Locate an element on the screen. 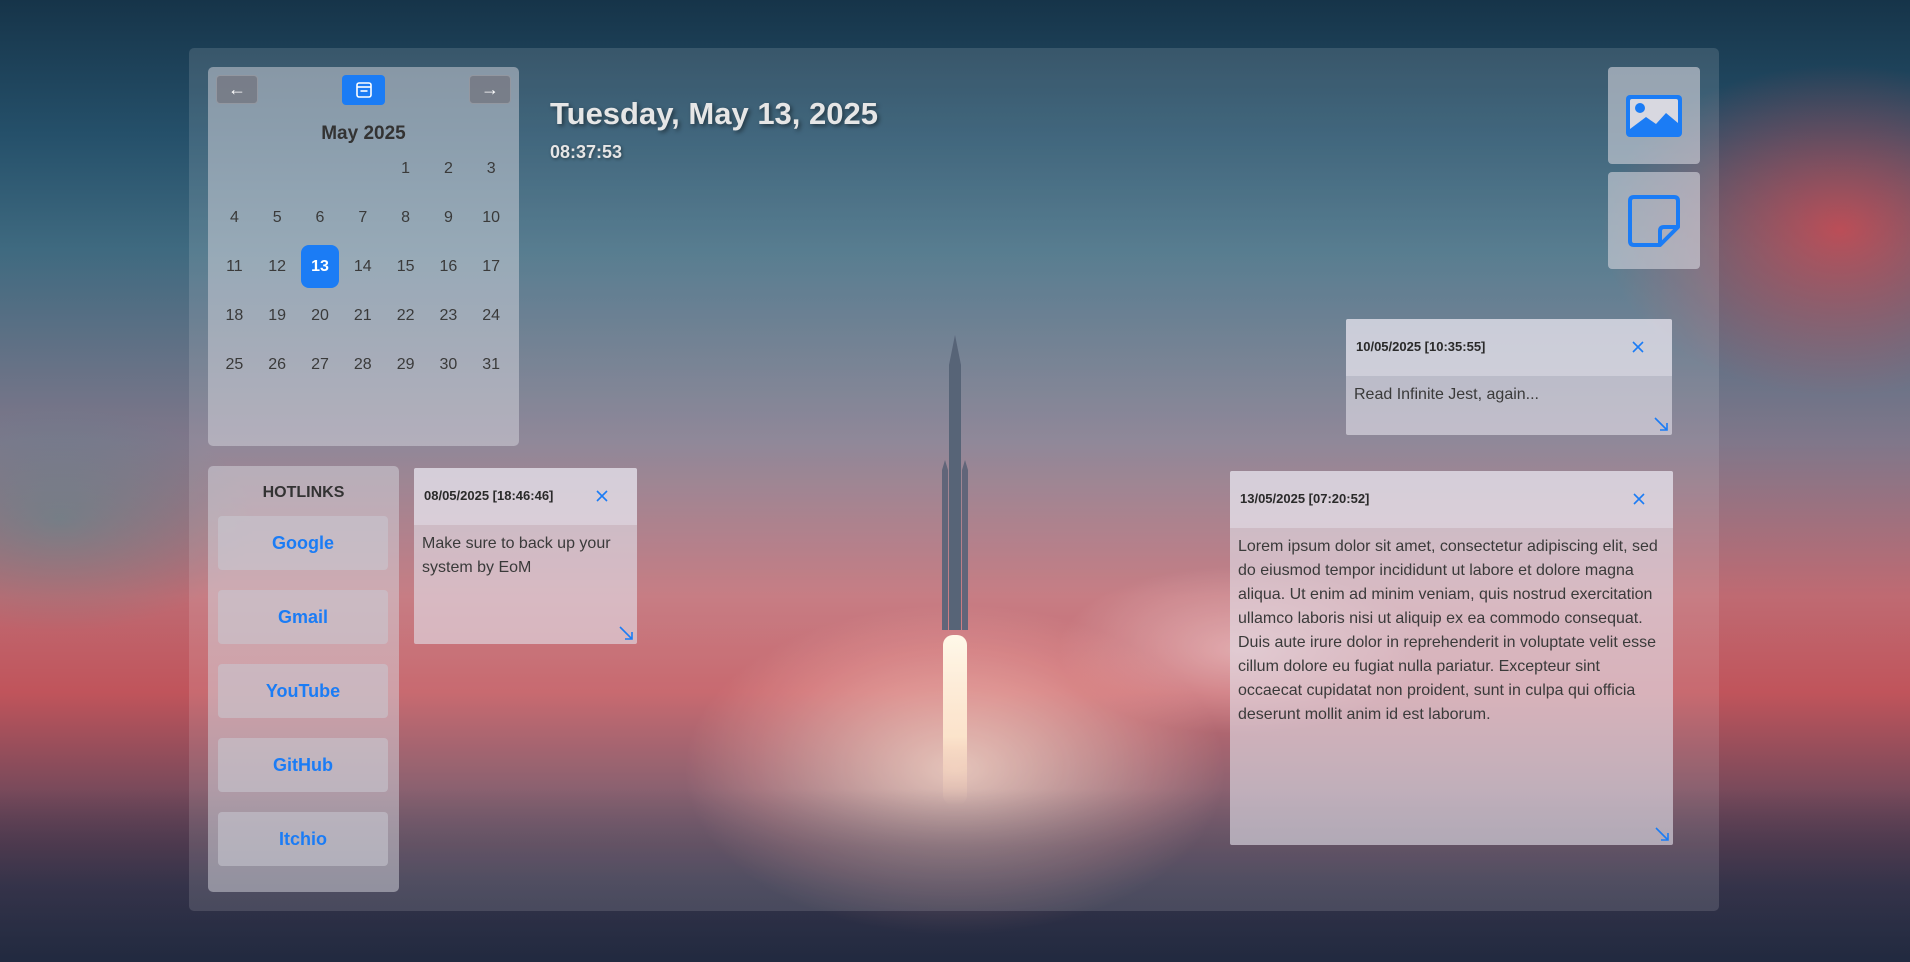 The height and width of the screenshot is (962, 1910). calendar-icon is located at coordinates (363, 90).